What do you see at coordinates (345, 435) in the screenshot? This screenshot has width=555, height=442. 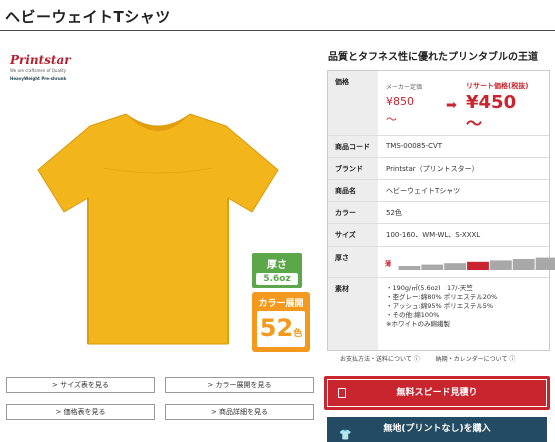 I see `tshirt-icon: 👕` at bounding box center [345, 435].